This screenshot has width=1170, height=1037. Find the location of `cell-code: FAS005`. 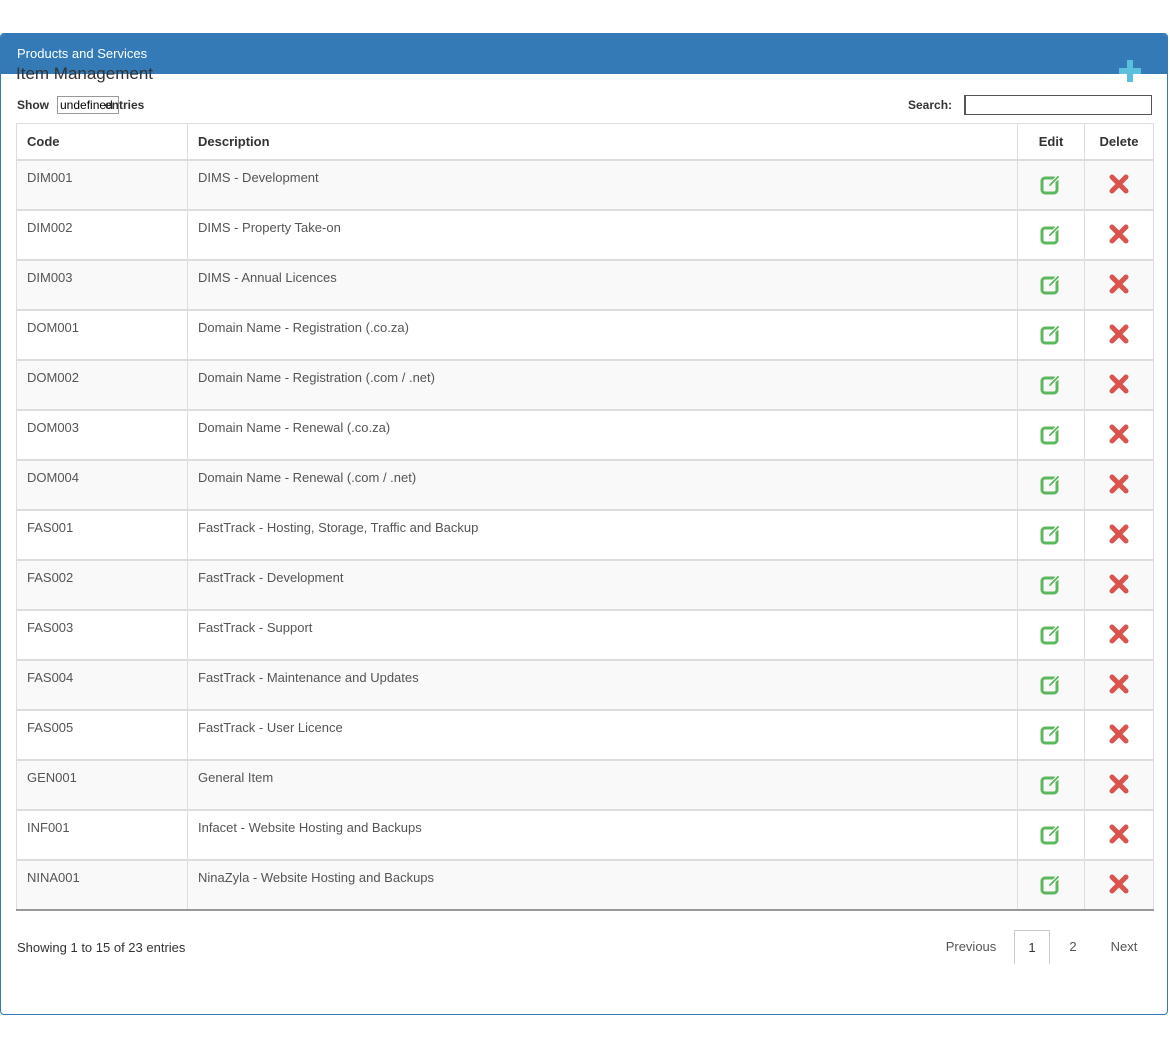

cell-code: FAS005 is located at coordinates (102, 735).